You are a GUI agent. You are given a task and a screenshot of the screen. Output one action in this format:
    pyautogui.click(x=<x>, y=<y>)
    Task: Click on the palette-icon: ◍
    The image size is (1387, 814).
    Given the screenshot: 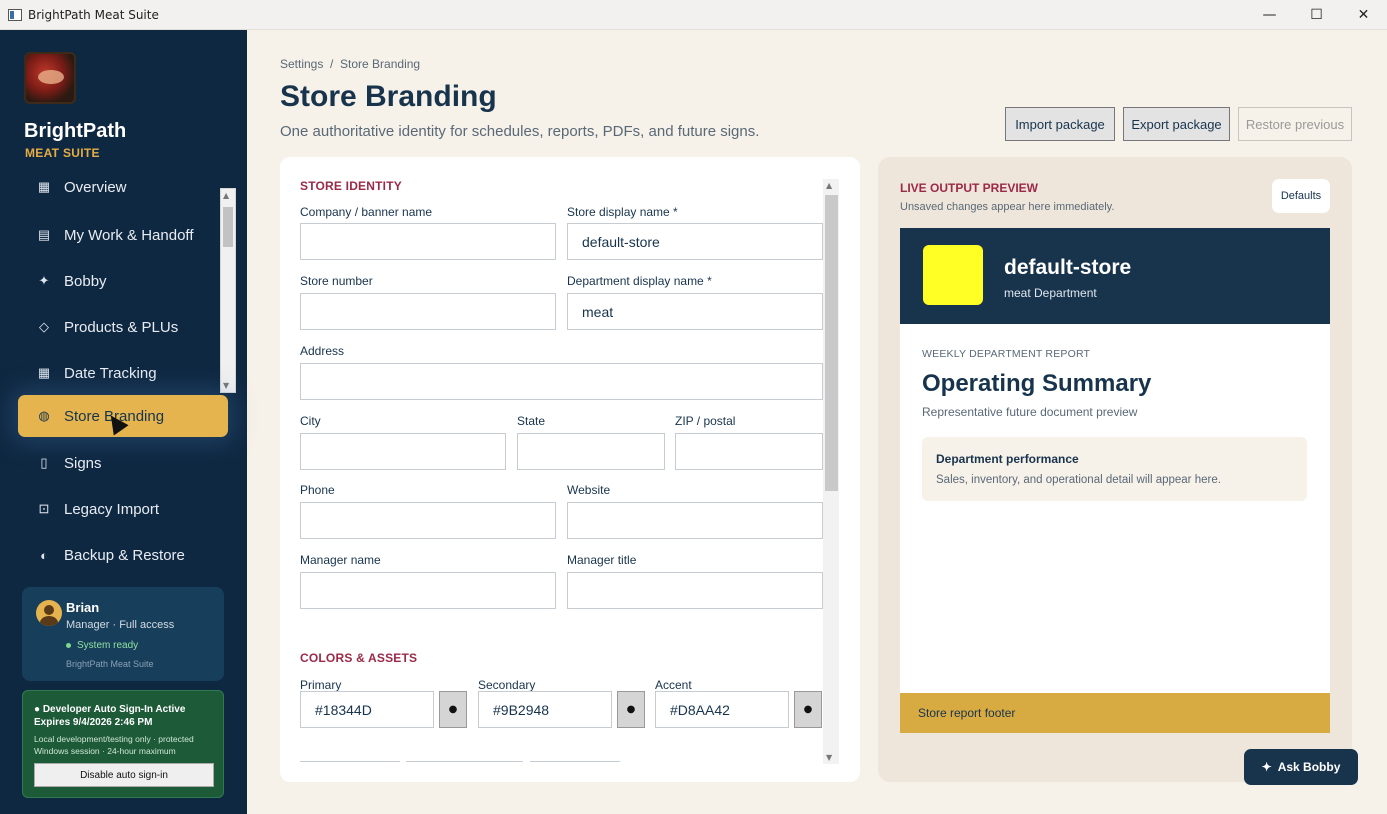 What is the action you would take?
    pyautogui.click(x=44, y=415)
    